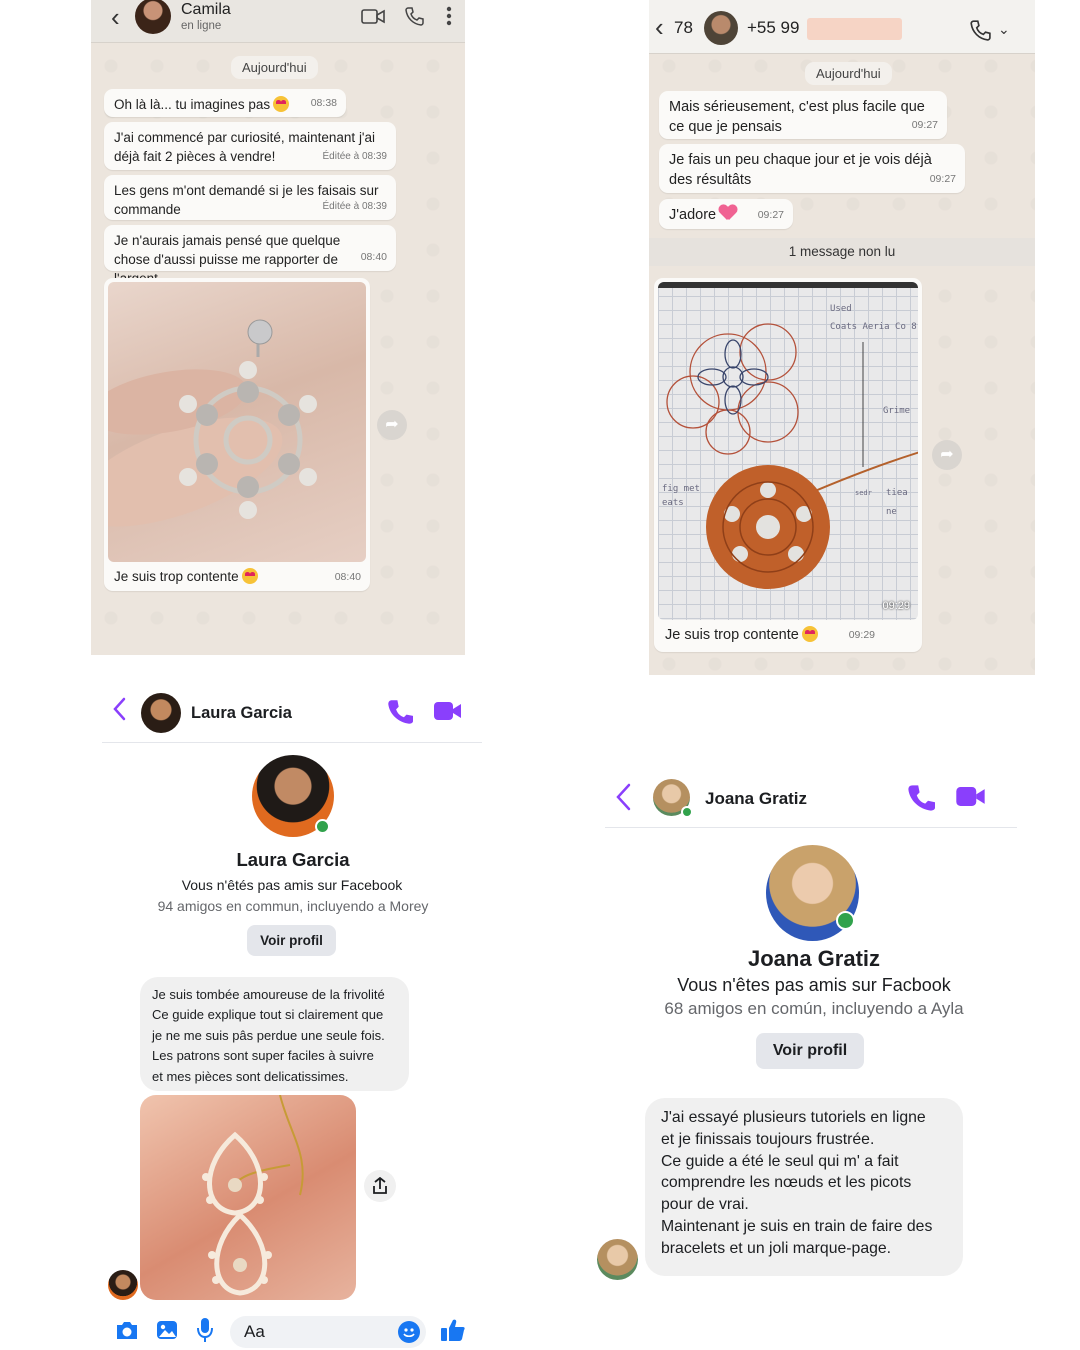  What do you see at coordinates (268, 1015) in the screenshot?
I see `message-line: Ce guide explique tout si clairement que` at bounding box center [268, 1015].